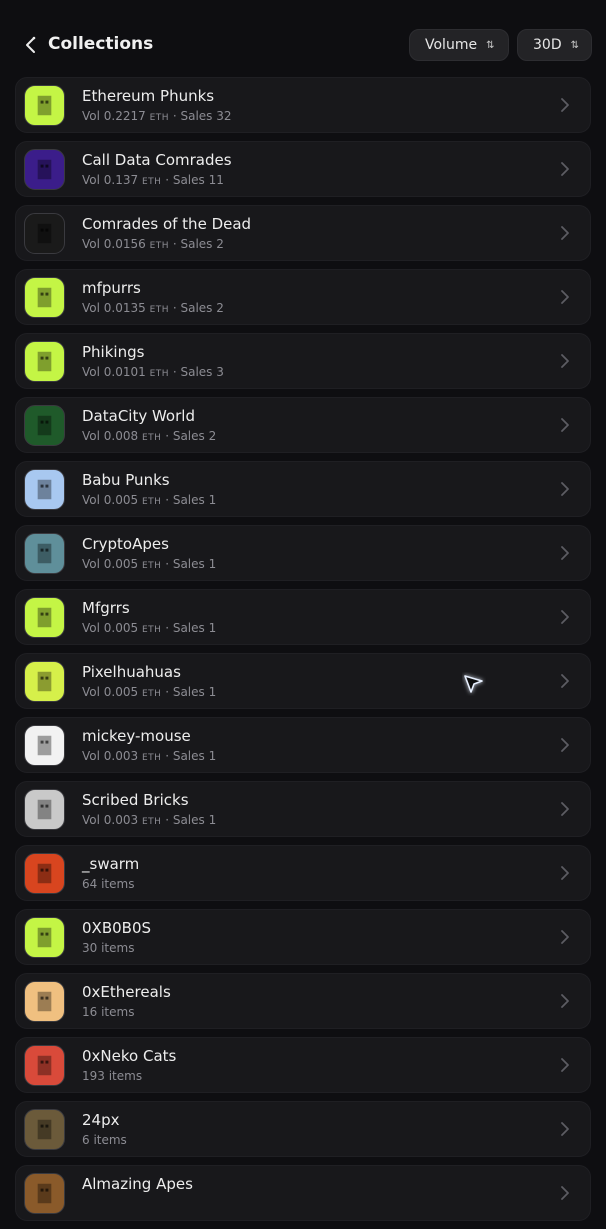 This screenshot has width=606, height=1229. What do you see at coordinates (303, 1001) in the screenshot?
I see `collection-row: 0xEthereals 16 items` at bounding box center [303, 1001].